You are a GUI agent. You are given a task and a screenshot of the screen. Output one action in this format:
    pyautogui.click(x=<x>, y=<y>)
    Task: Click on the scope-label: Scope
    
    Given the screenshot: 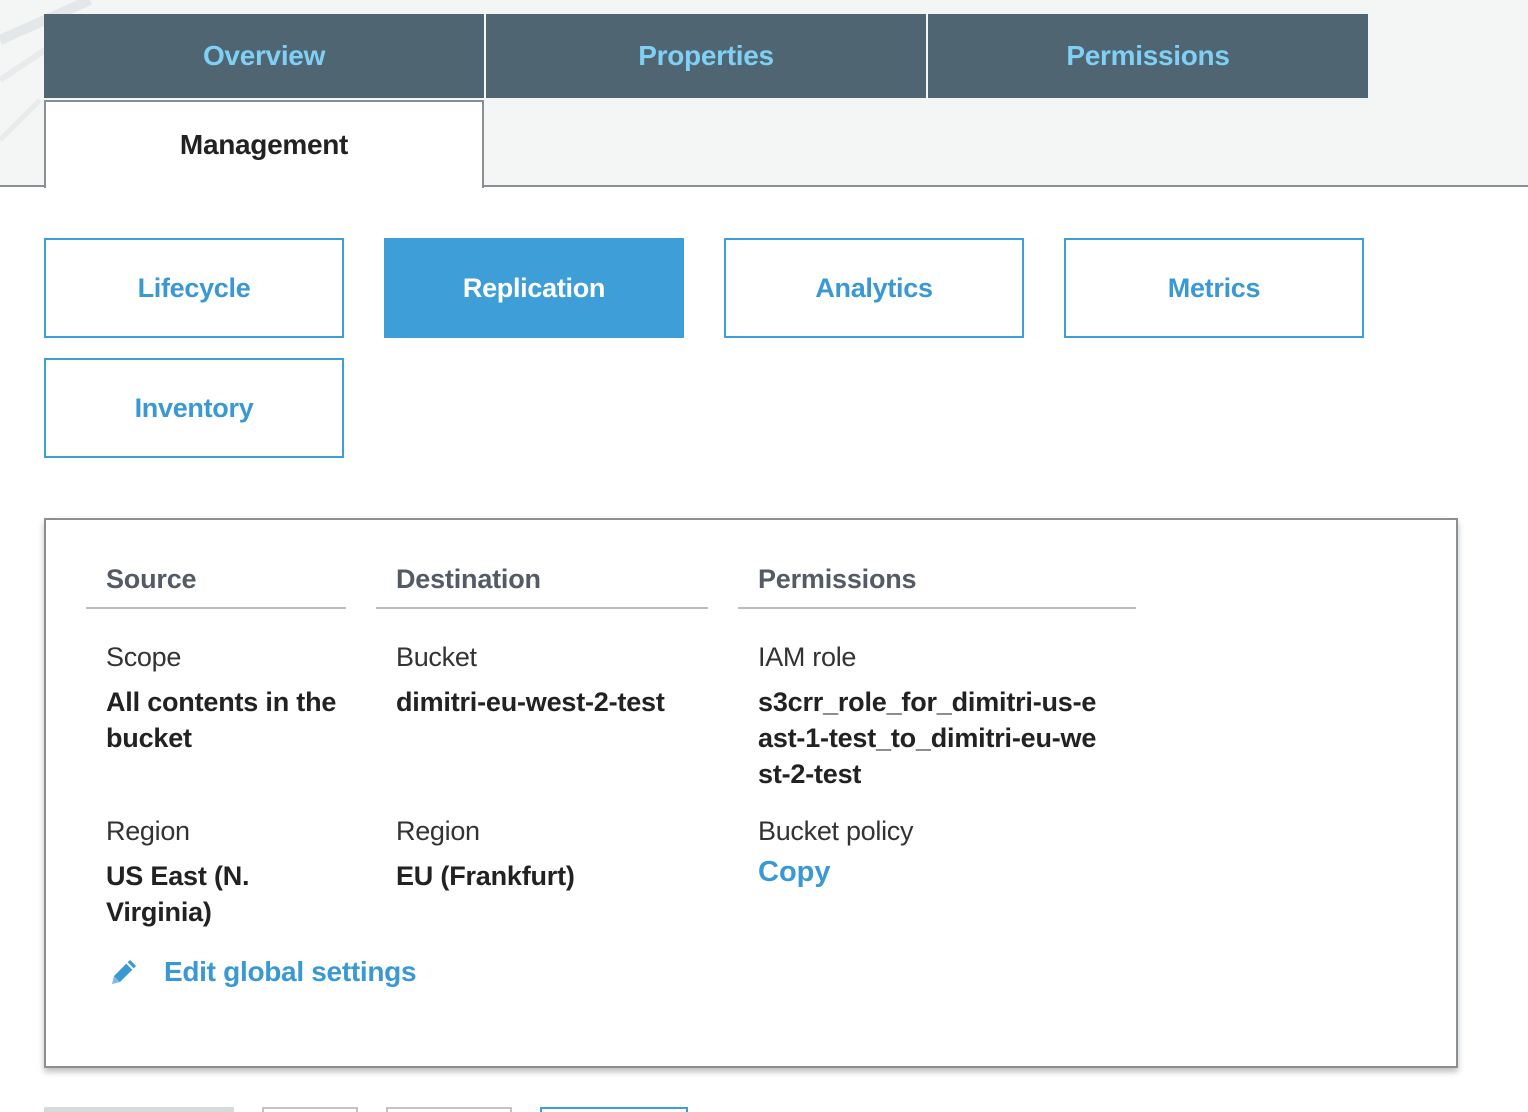 What is the action you would take?
    pyautogui.click(x=144, y=657)
    